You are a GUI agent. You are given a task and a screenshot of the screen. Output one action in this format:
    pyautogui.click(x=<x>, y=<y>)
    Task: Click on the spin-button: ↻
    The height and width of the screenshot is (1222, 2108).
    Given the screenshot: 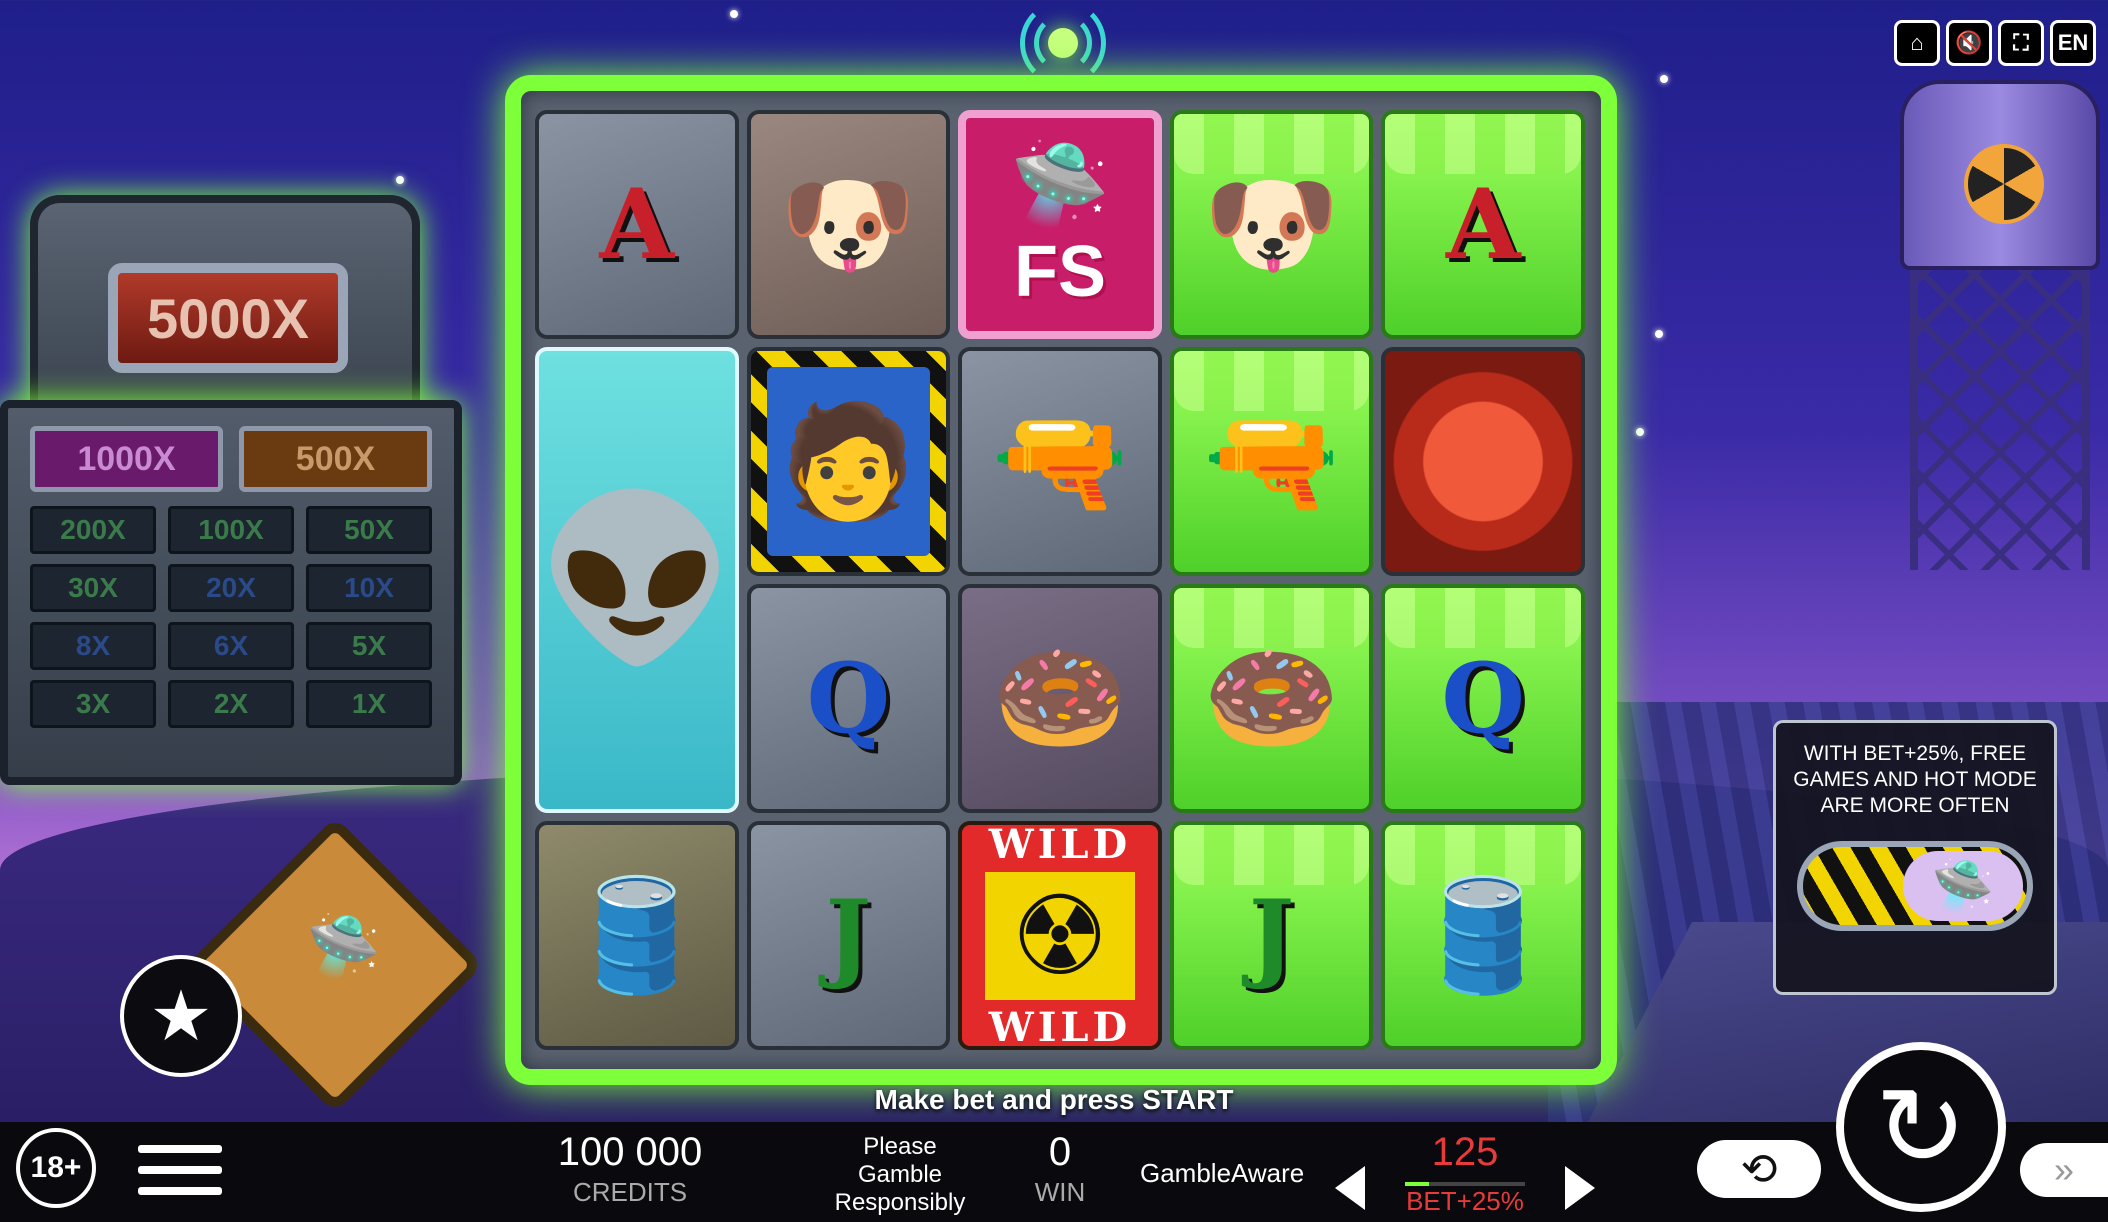 What is the action you would take?
    pyautogui.click(x=1921, y=1127)
    